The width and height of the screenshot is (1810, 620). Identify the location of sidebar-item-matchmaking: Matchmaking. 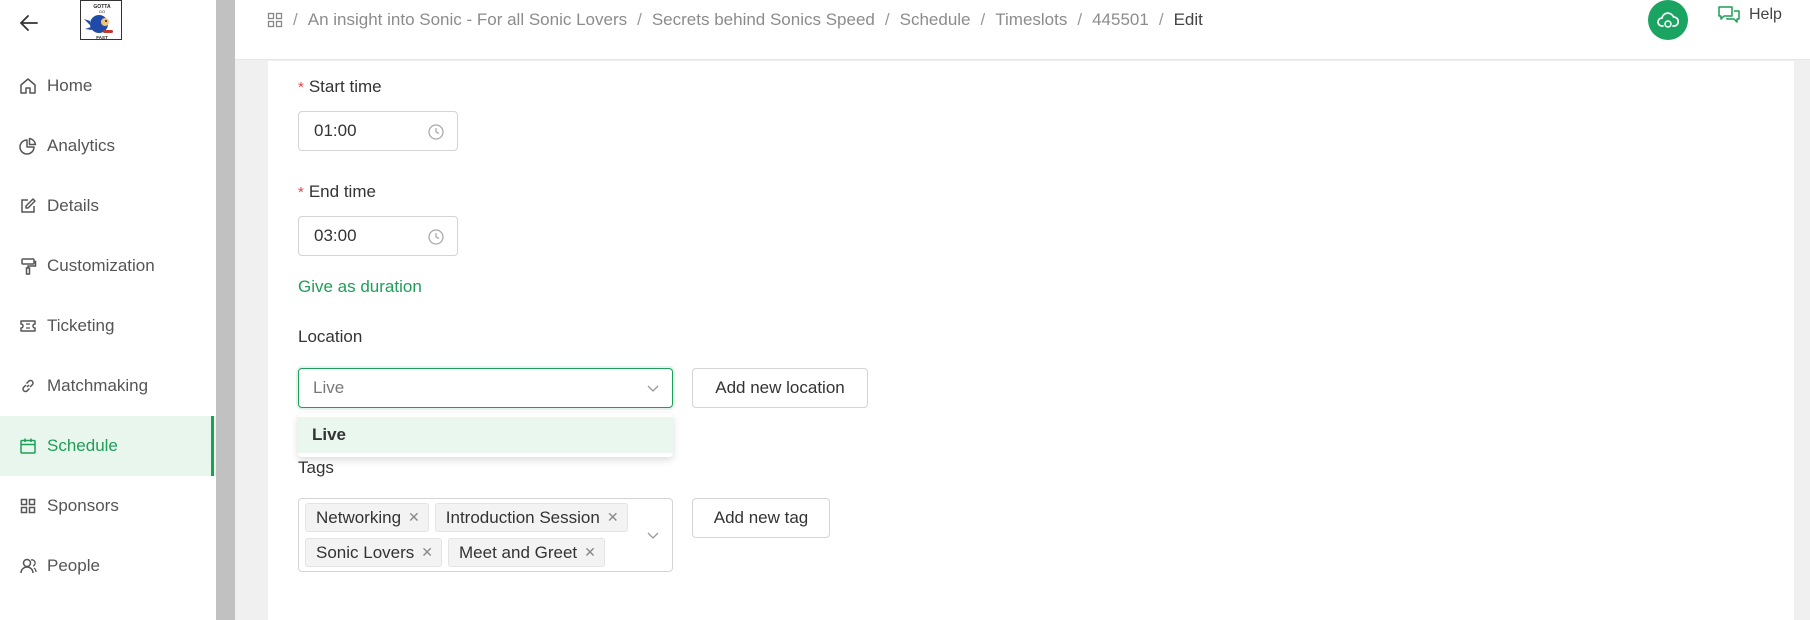
(108, 386).